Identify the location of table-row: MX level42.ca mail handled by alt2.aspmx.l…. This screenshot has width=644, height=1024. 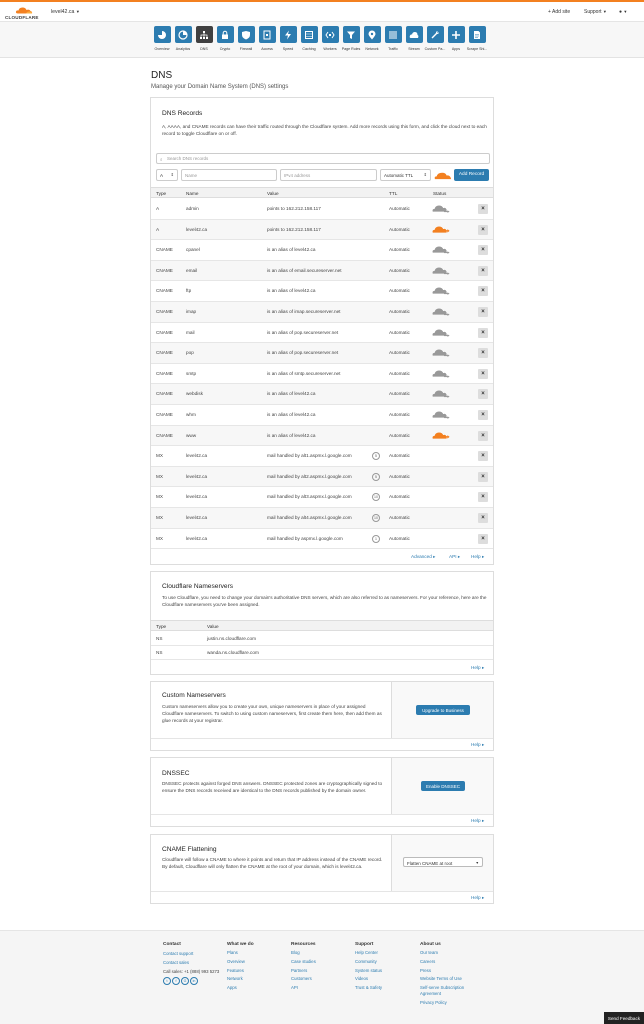
(322, 477).